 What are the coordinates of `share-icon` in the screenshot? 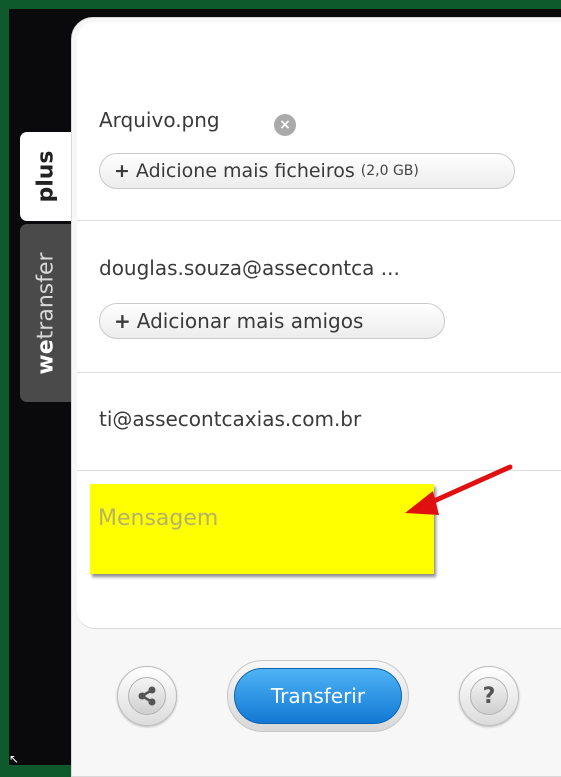 It's located at (147, 696).